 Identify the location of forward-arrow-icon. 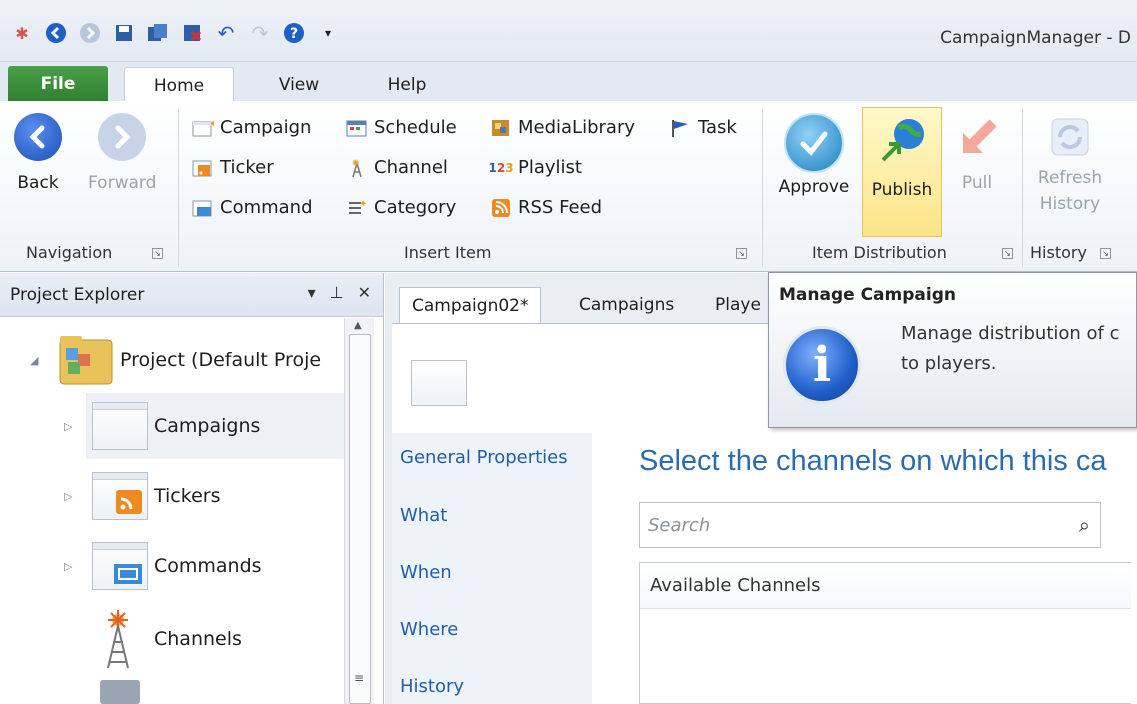
(122, 137).